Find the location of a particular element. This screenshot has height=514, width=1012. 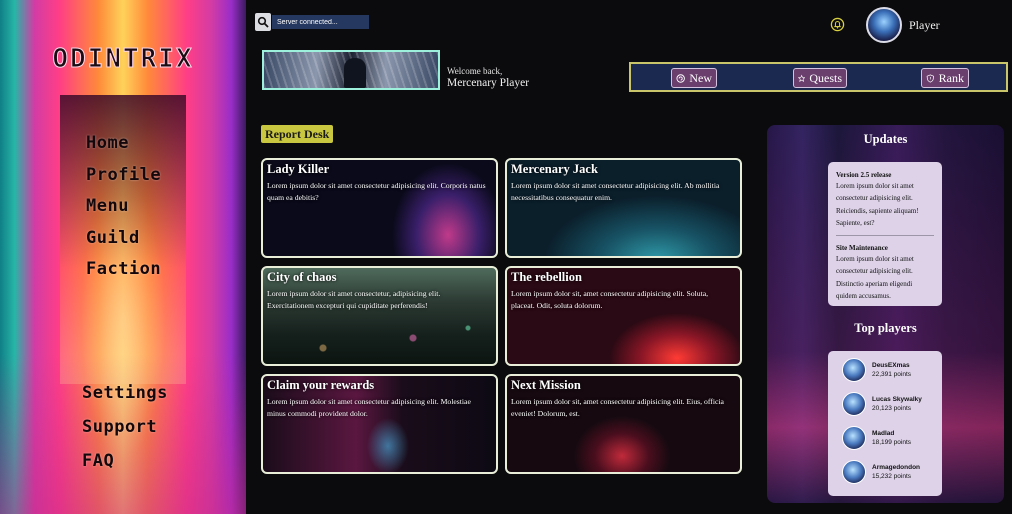

app-logo: ODINTRIX is located at coordinates (123, 59).